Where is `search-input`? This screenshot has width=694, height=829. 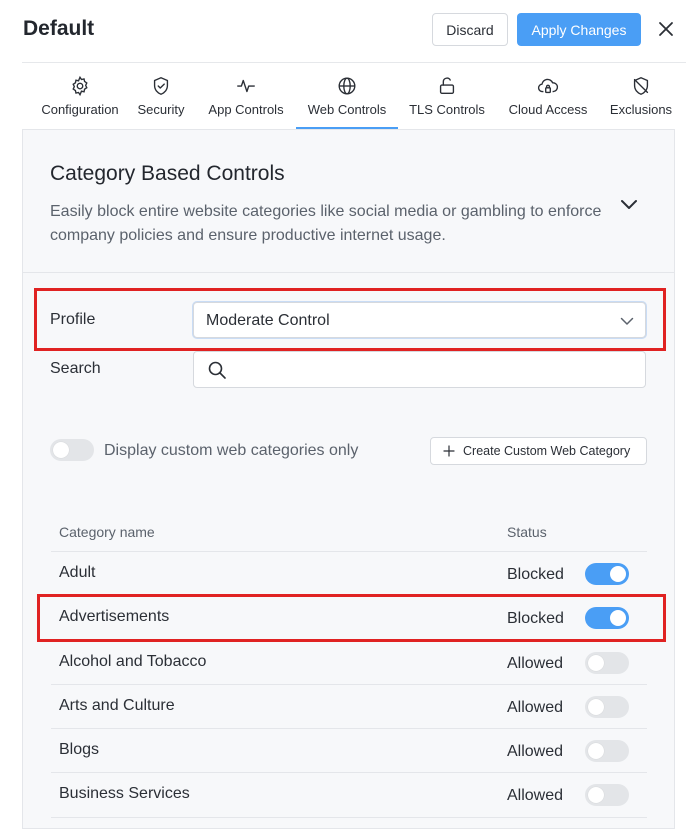
search-input is located at coordinates (436, 370).